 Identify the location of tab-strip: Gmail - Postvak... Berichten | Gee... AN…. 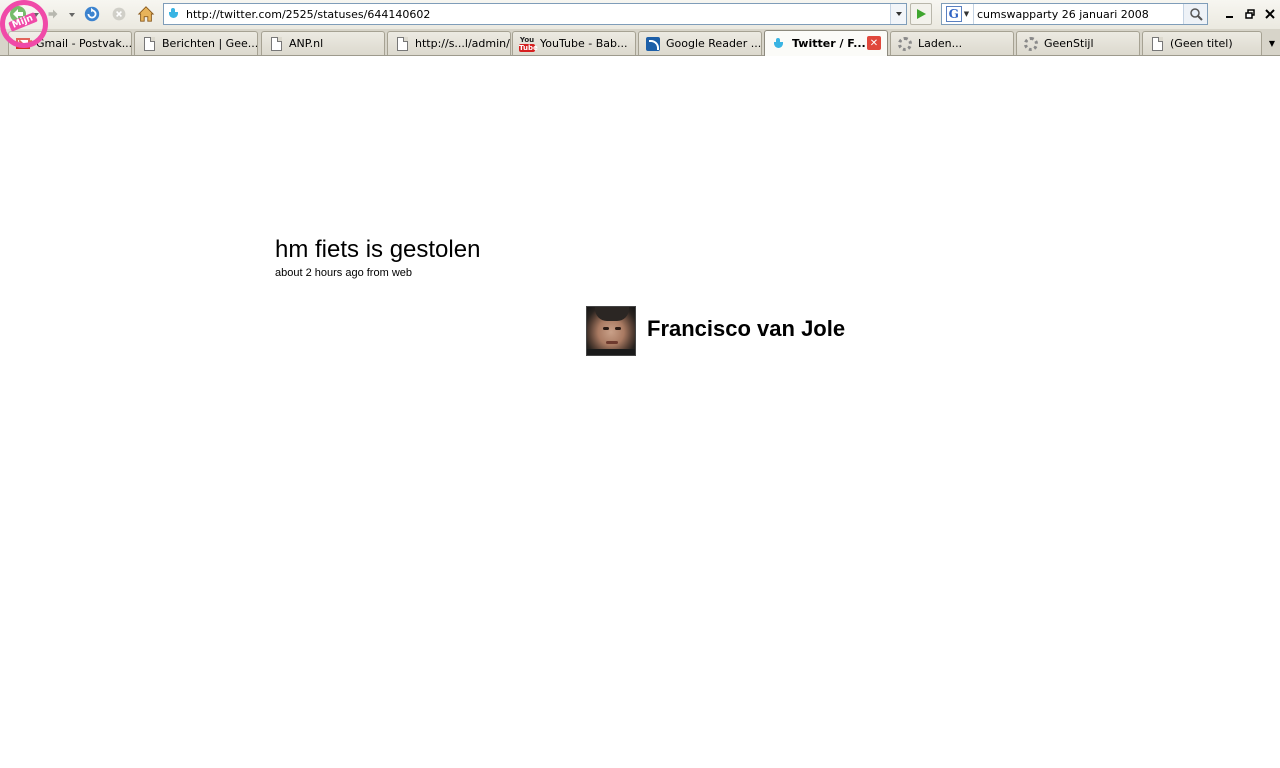
(640, 42).